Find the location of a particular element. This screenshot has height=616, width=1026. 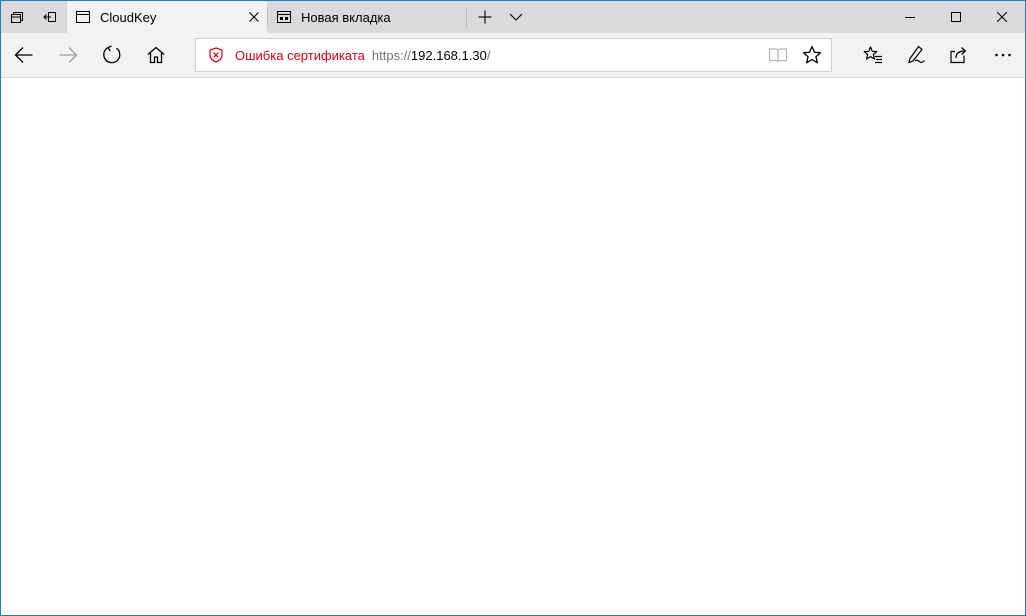

set-tabs-aside-icon is located at coordinates (17, 17).